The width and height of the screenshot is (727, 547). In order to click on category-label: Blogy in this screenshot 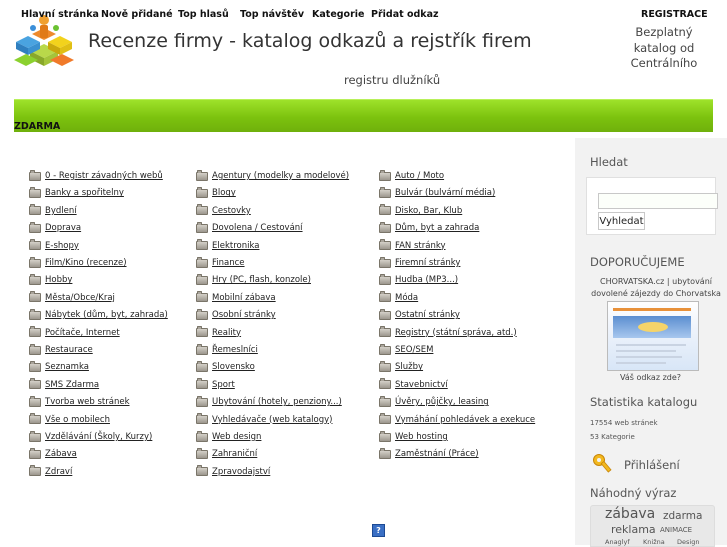, I will do `click(224, 193)`.